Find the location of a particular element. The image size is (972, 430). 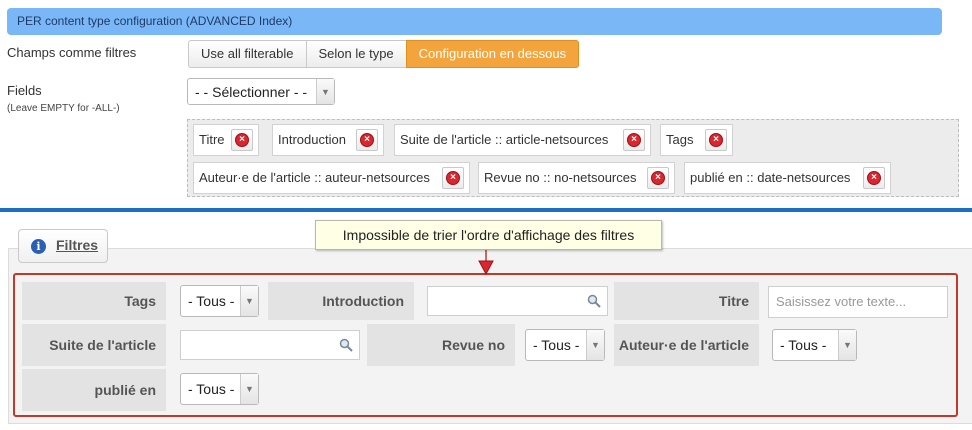

mode-use-all-button: Use all filterable is located at coordinates (247, 54).